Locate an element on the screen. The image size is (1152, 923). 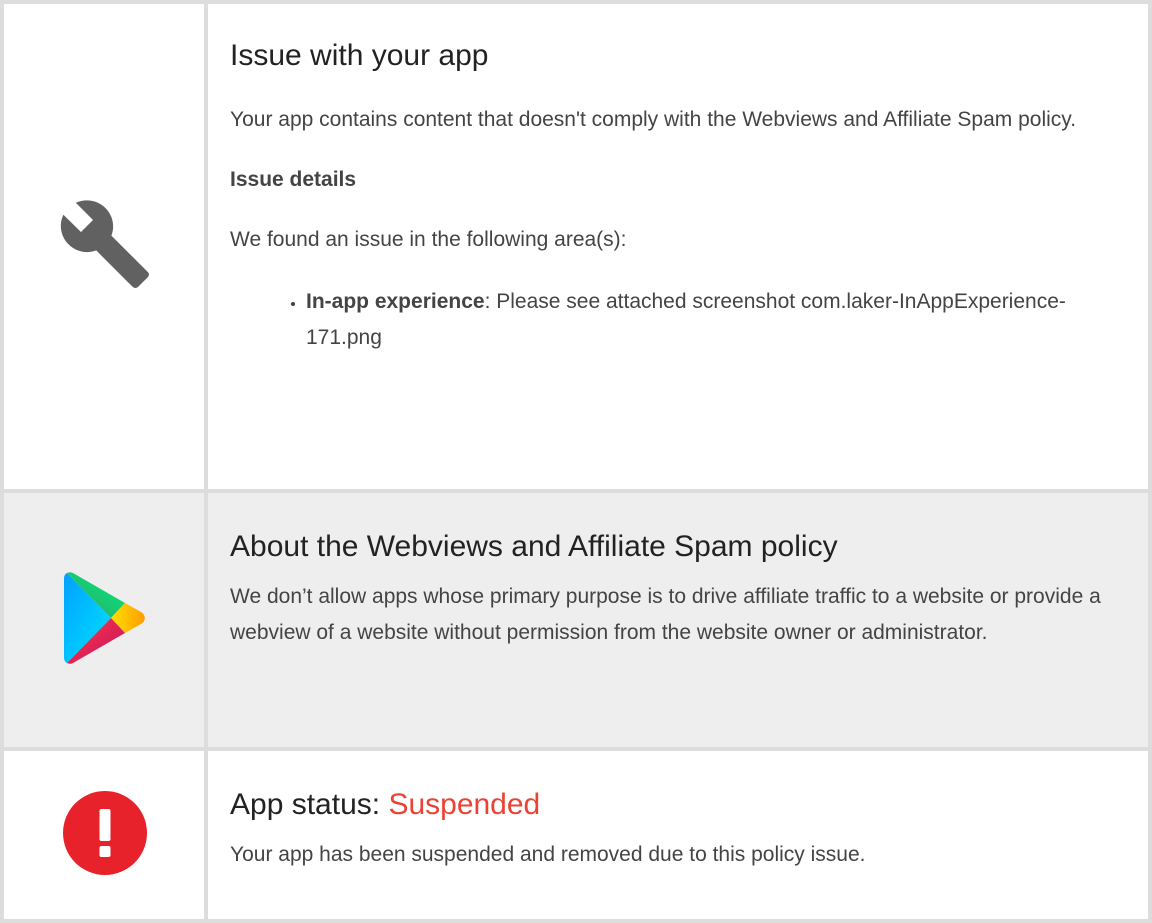
policy-icon-cell is located at coordinates (105, 620).